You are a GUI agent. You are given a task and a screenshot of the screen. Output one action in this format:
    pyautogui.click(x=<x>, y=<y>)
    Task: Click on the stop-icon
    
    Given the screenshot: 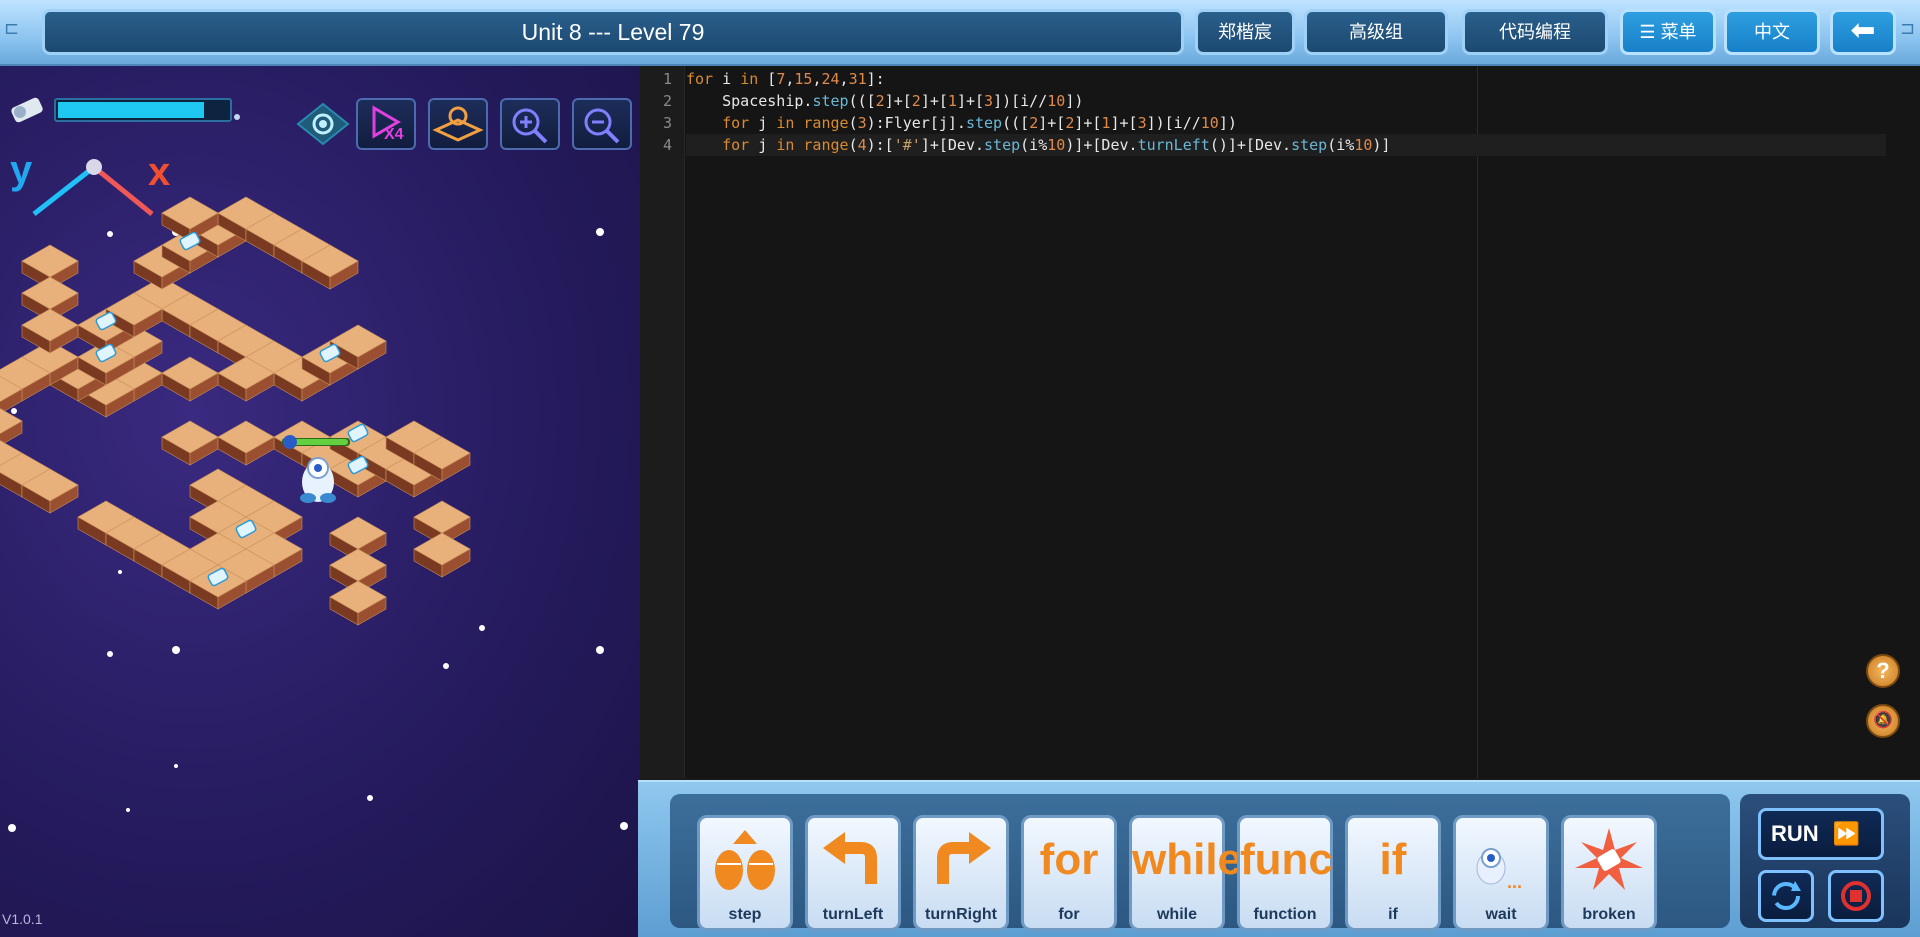 What is the action you would take?
    pyautogui.click(x=1856, y=896)
    